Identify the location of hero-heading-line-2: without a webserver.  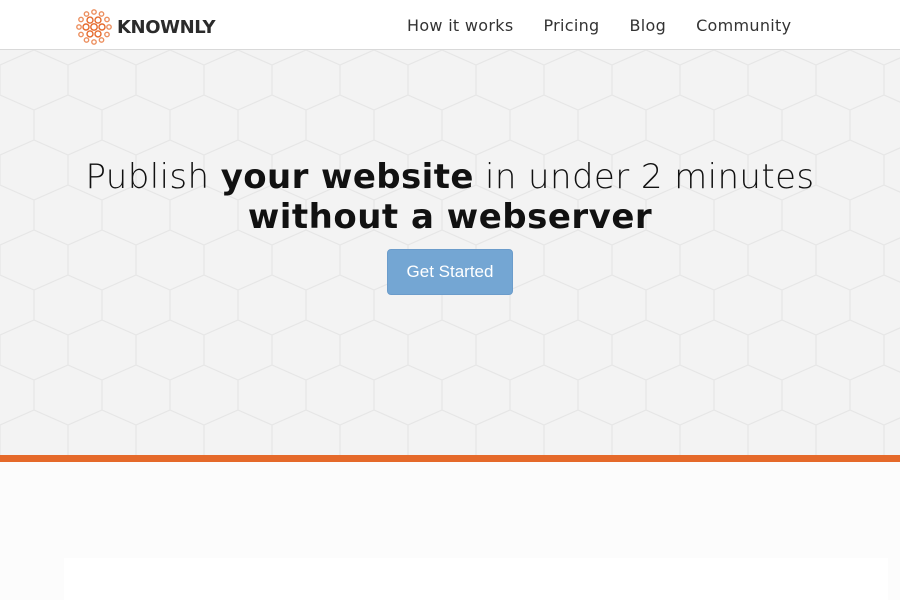
(450, 217).